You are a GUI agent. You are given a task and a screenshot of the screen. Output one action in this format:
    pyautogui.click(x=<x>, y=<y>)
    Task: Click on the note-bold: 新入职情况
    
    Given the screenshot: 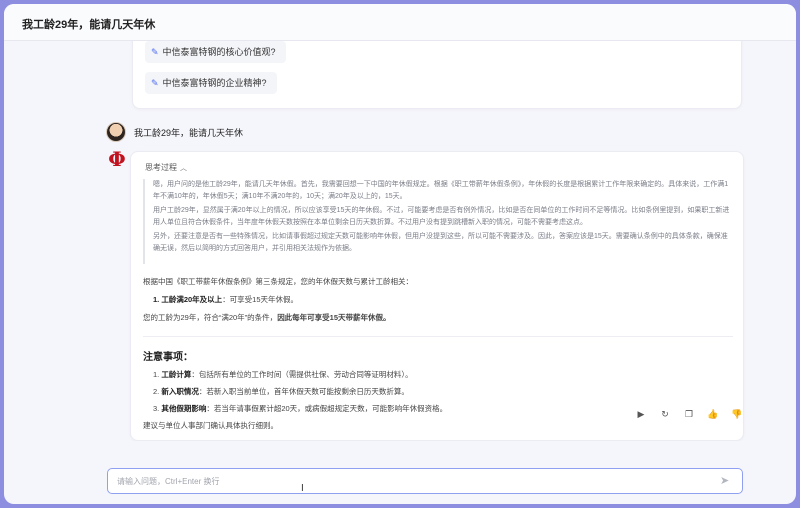 What is the action you would take?
    pyautogui.click(x=180, y=391)
    